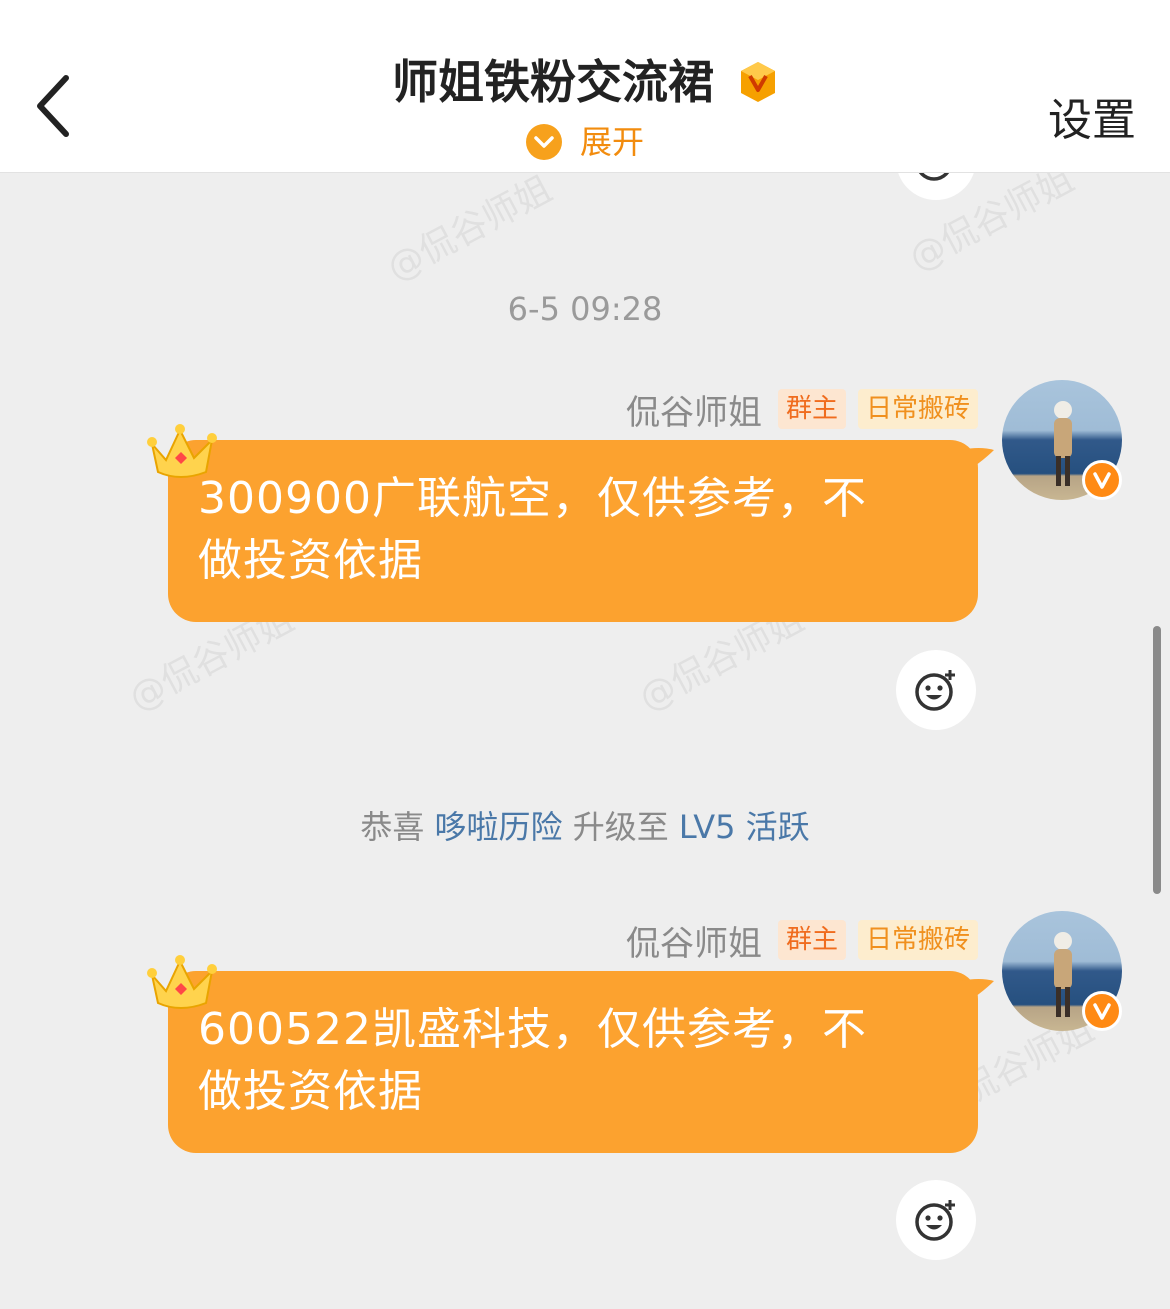 This screenshot has height=1309, width=1170. Describe the element at coordinates (573, 531) in the screenshot. I see `message-bubble: 300900广联航空，仅供参考，不 做投资依据` at that location.